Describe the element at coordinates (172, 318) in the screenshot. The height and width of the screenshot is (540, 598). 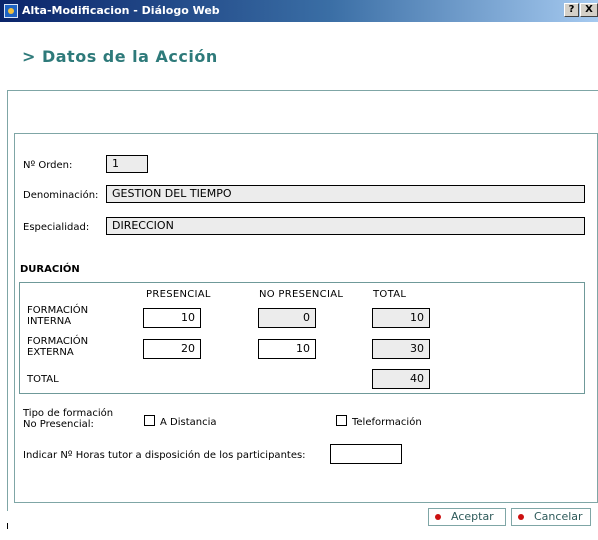
I see `interna-presencial-input: 10` at that location.